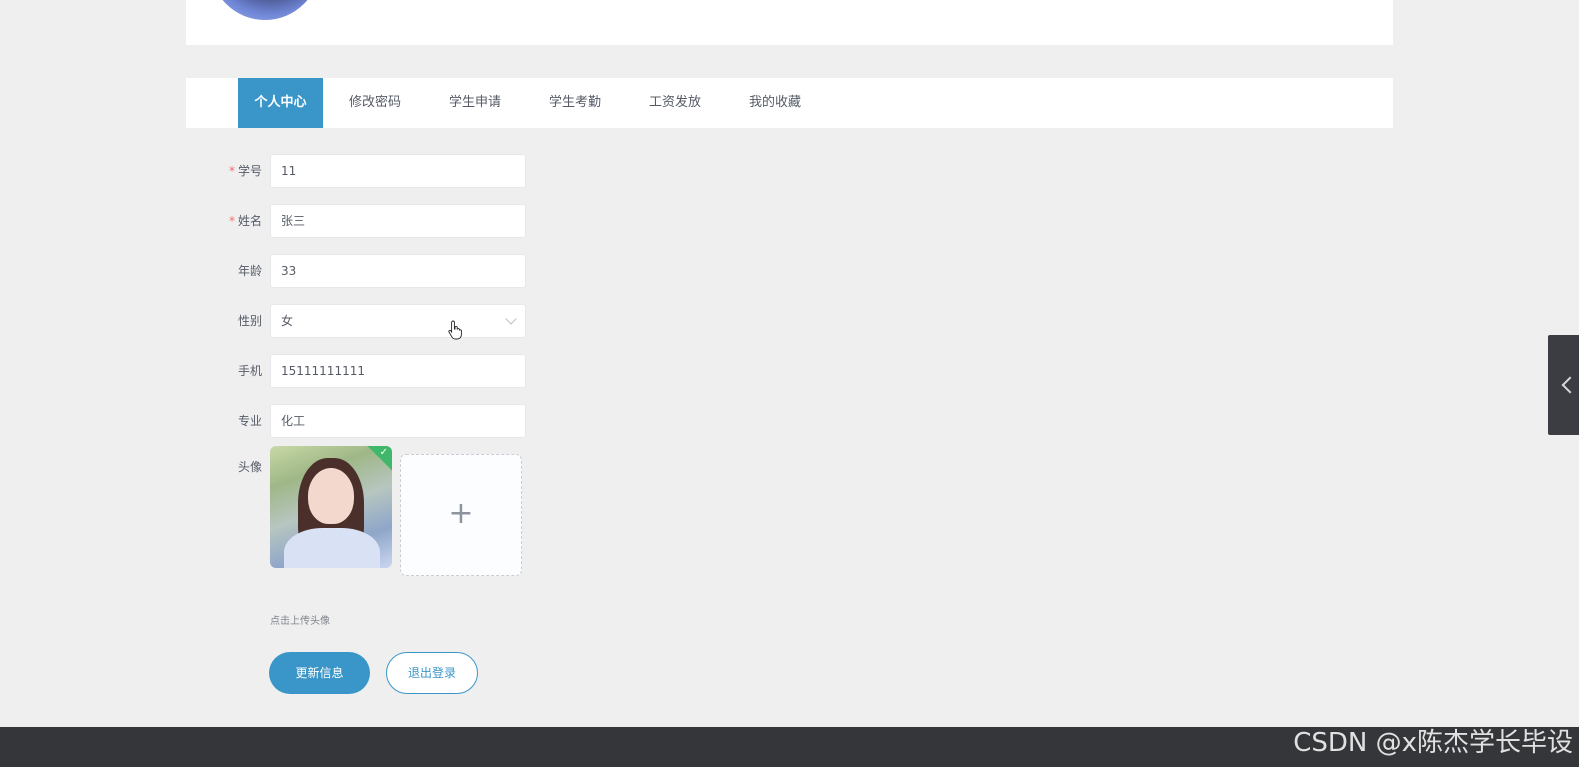 The image size is (1579, 767). What do you see at coordinates (398, 321) in the screenshot?
I see `gender-select: 女` at bounding box center [398, 321].